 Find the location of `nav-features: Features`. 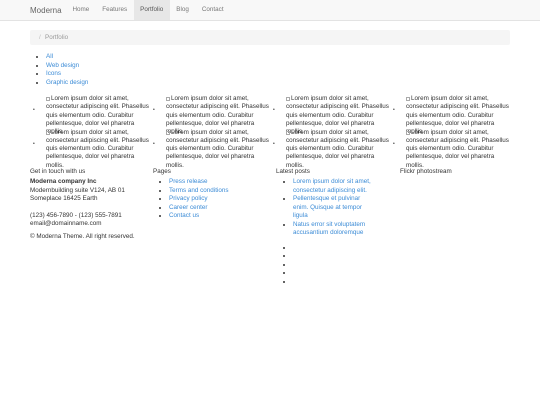

nav-features: Features is located at coordinates (115, 10).